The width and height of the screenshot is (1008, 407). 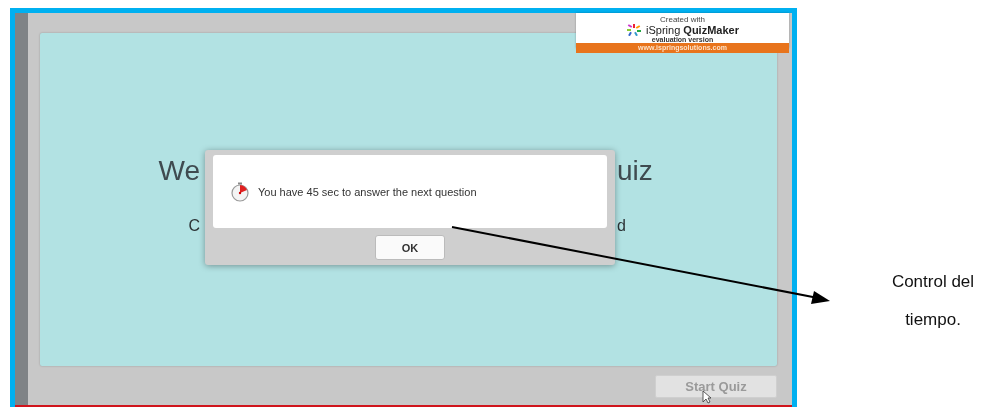 I want to click on stopwatch-icon, so click(x=240, y=191).